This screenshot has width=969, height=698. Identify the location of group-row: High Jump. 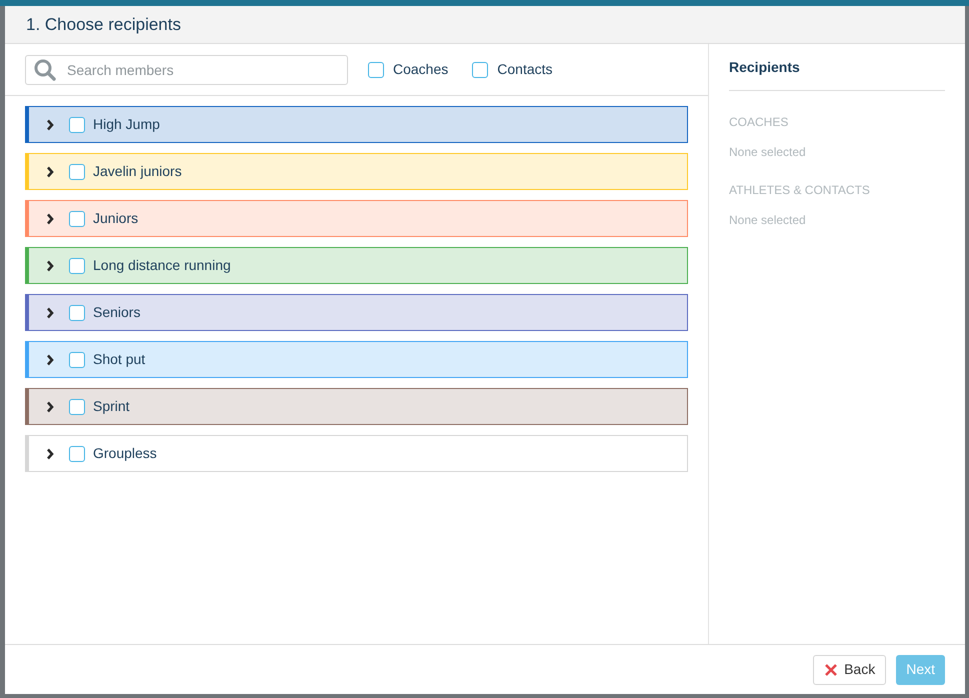
(356, 124).